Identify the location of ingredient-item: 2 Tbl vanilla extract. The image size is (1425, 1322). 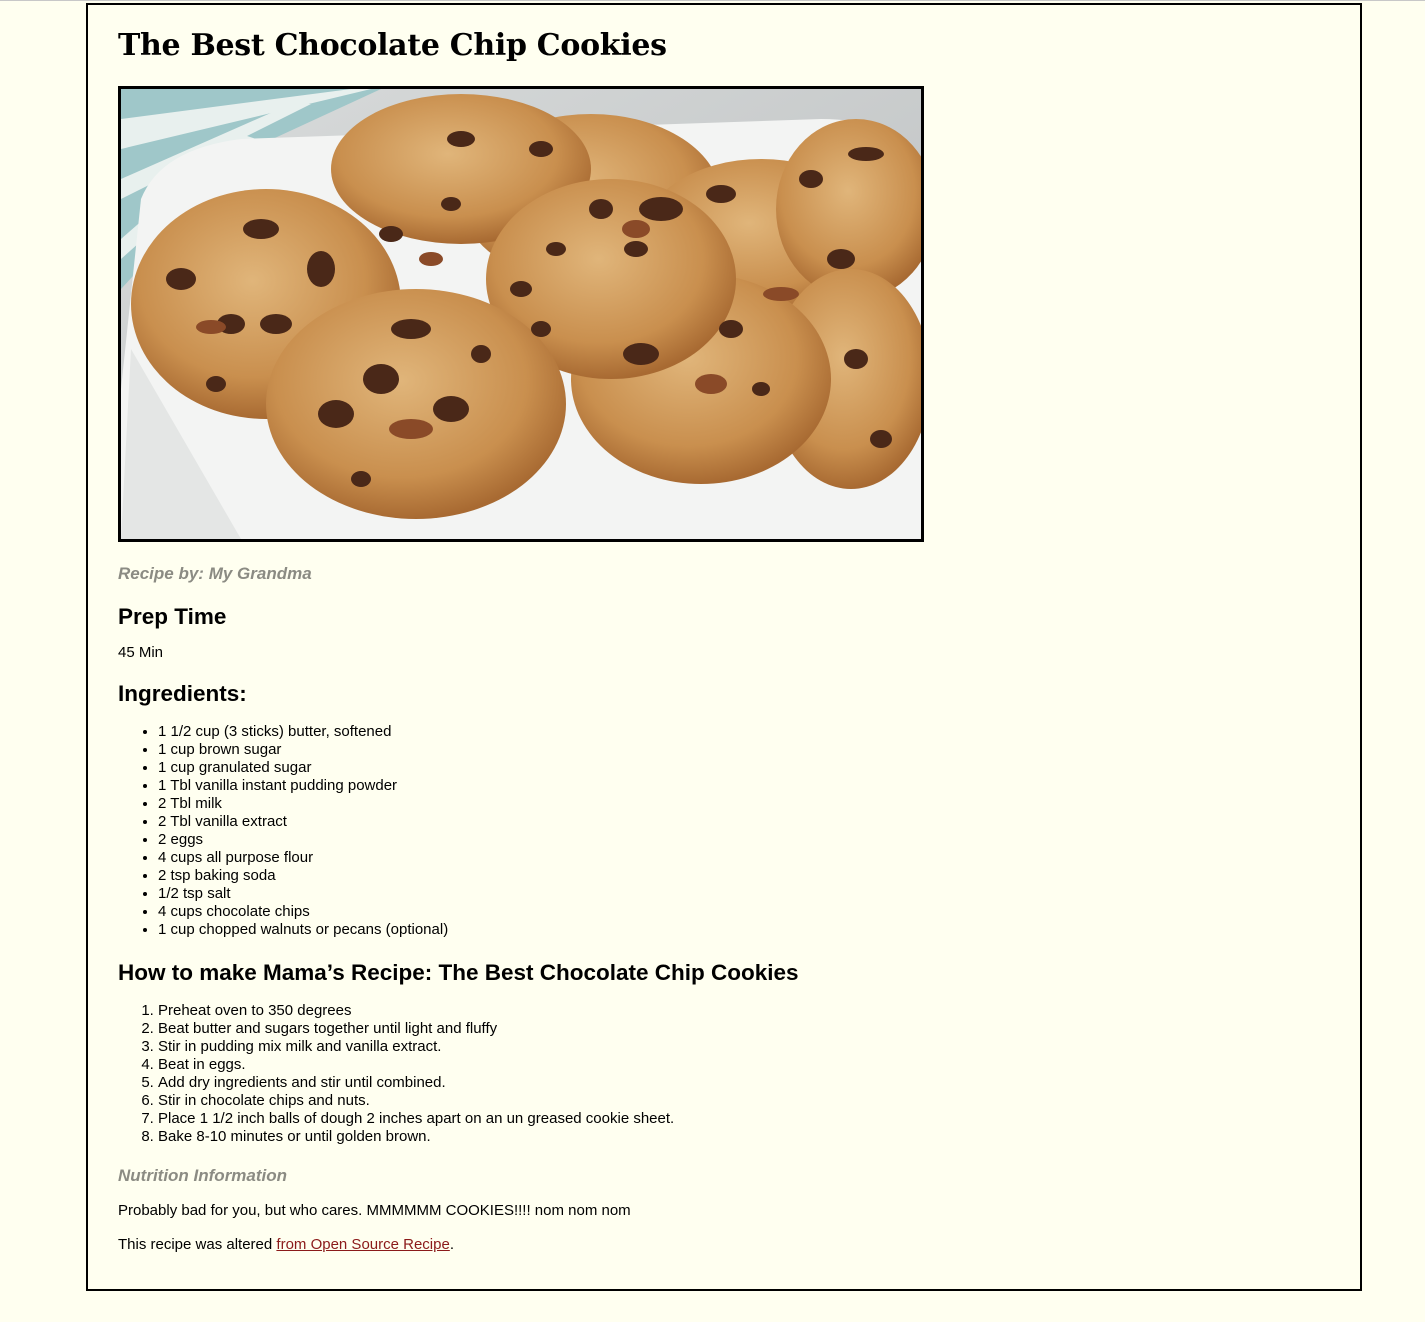
(744, 822).